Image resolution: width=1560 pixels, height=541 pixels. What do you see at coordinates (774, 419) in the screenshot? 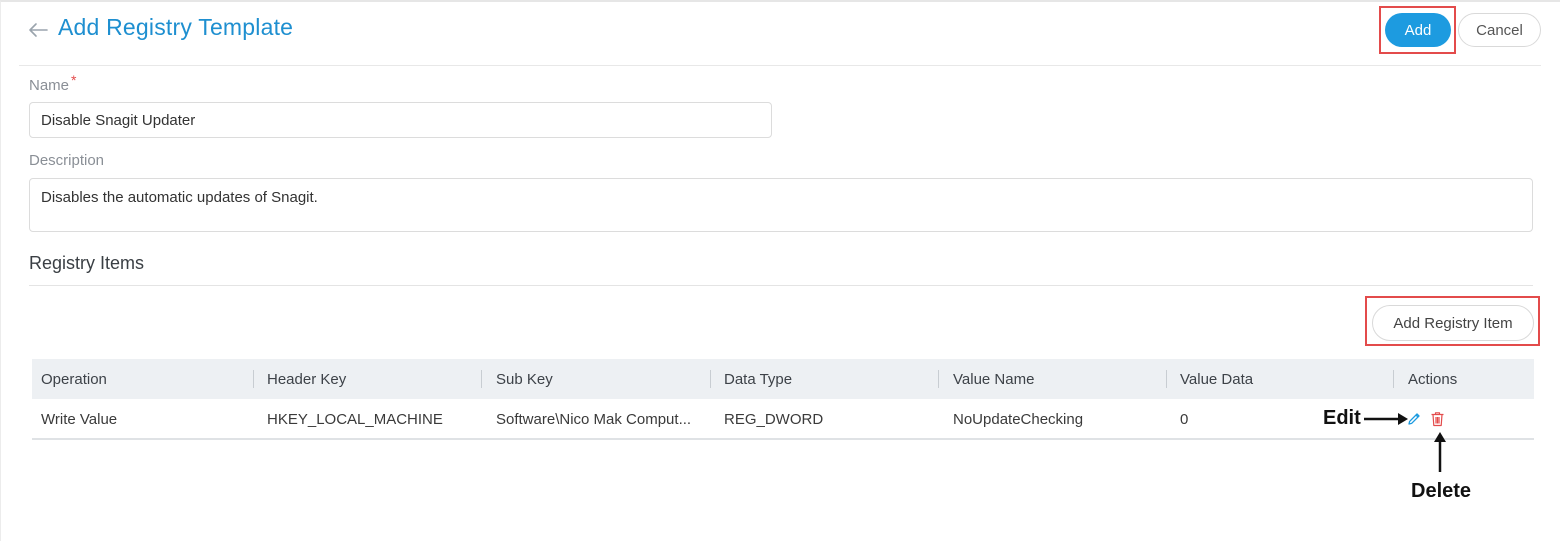
I see `cell-data-type: REG_DWORD` at bounding box center [774, 419].